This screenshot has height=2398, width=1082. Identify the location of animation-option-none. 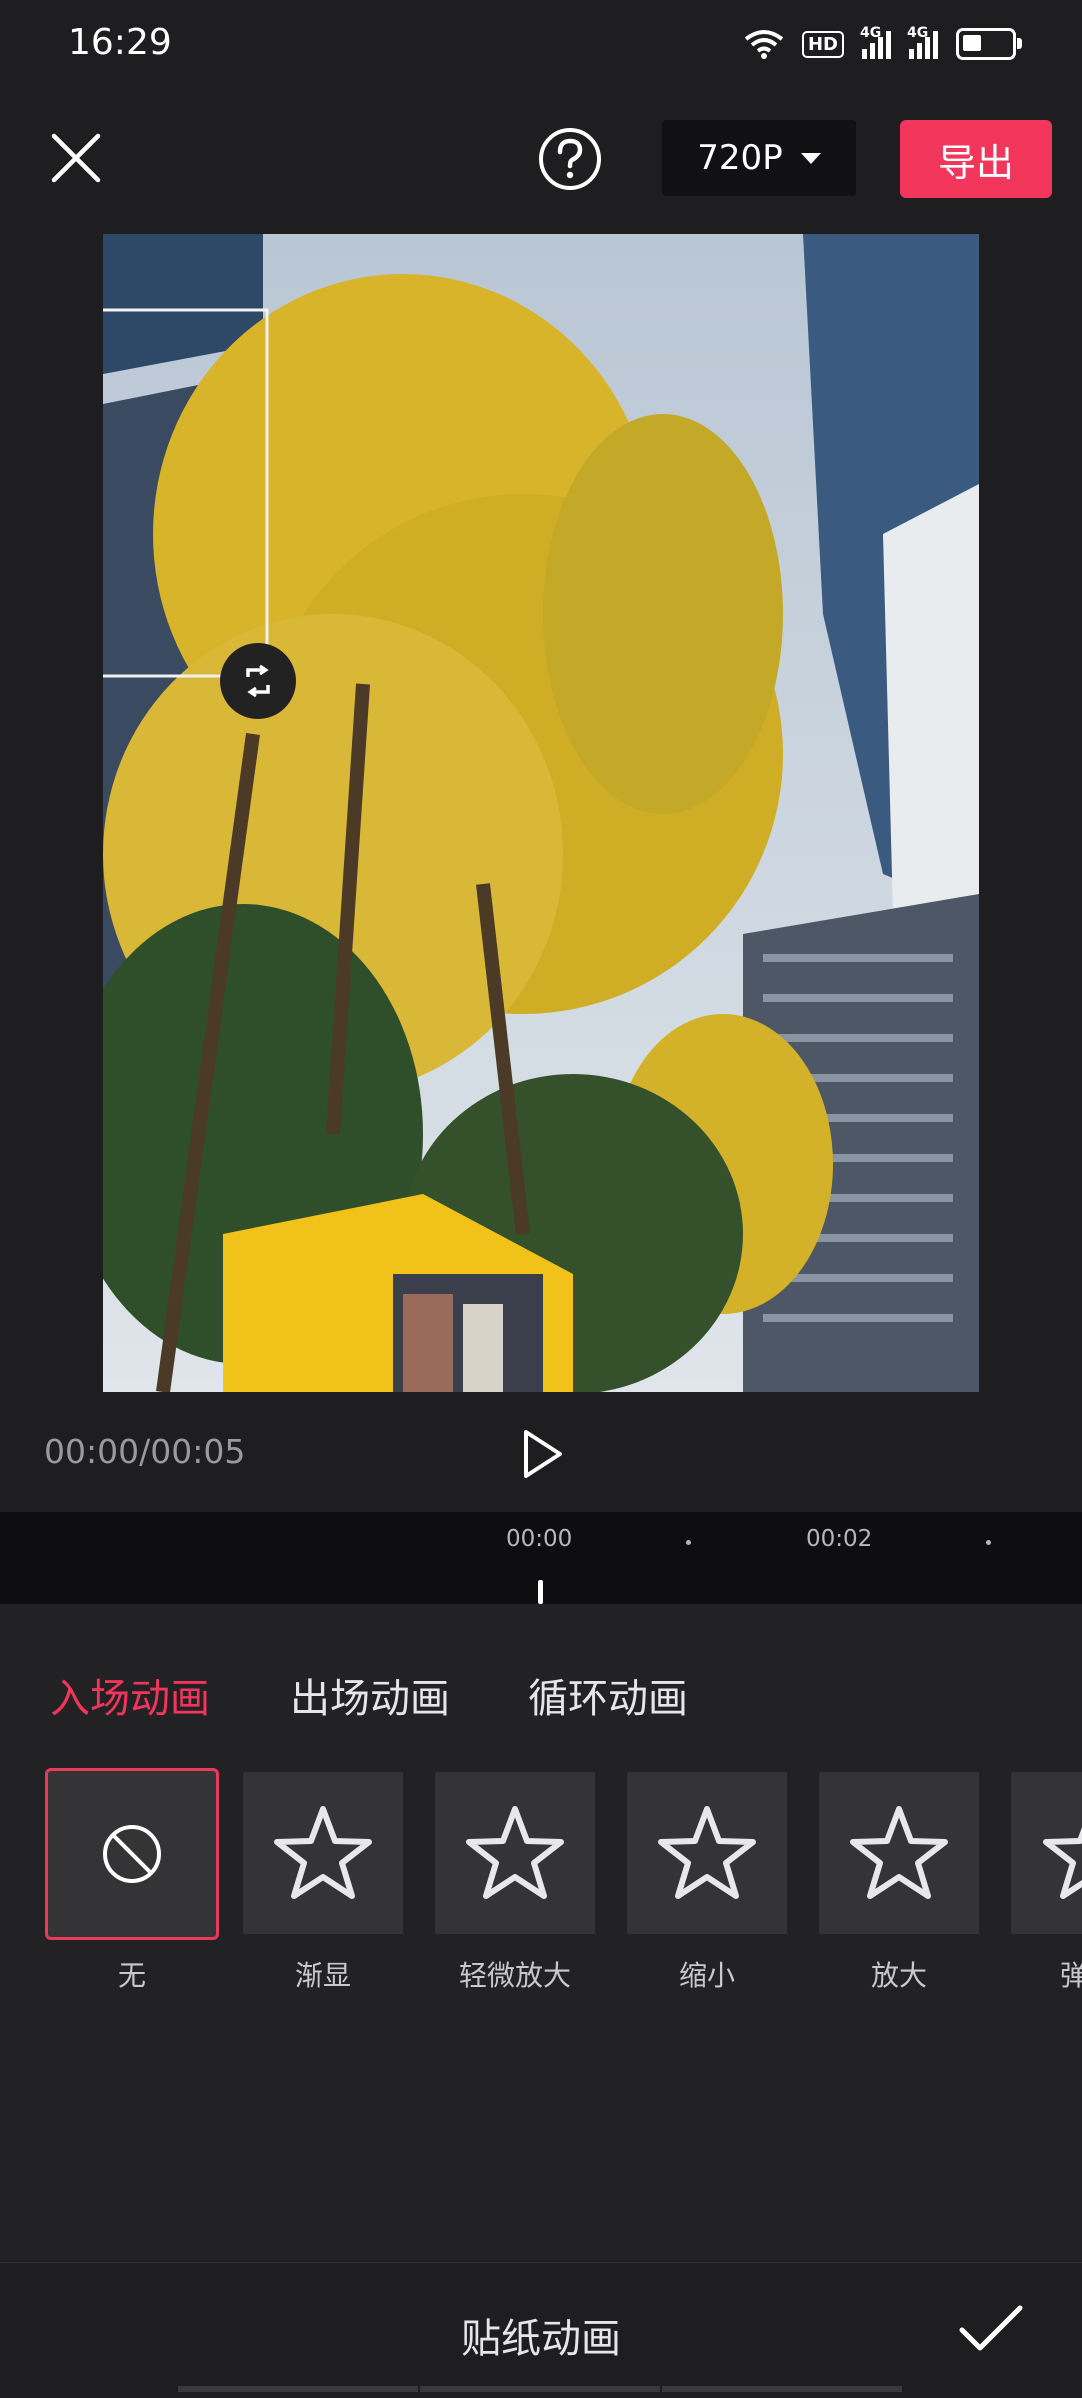
(132, 1854).